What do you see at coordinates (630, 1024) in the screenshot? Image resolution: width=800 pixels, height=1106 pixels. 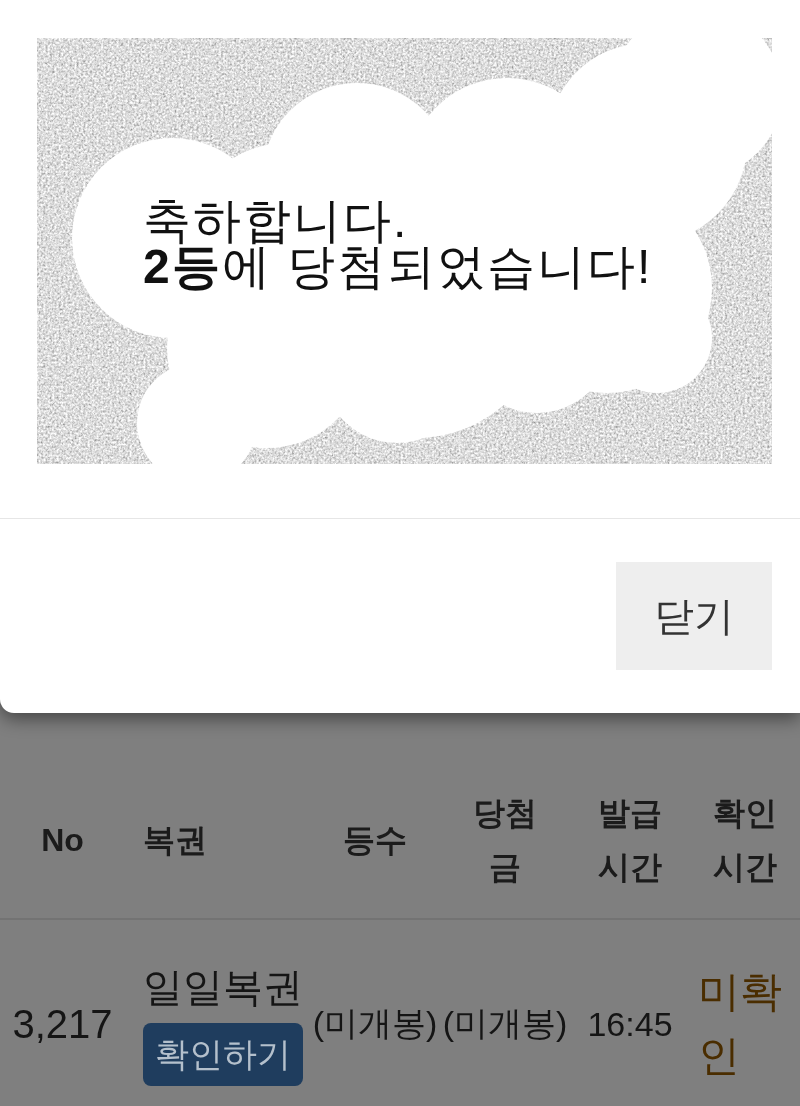 I see `table-cell: 16:45` at bounding box center [630, 1024].